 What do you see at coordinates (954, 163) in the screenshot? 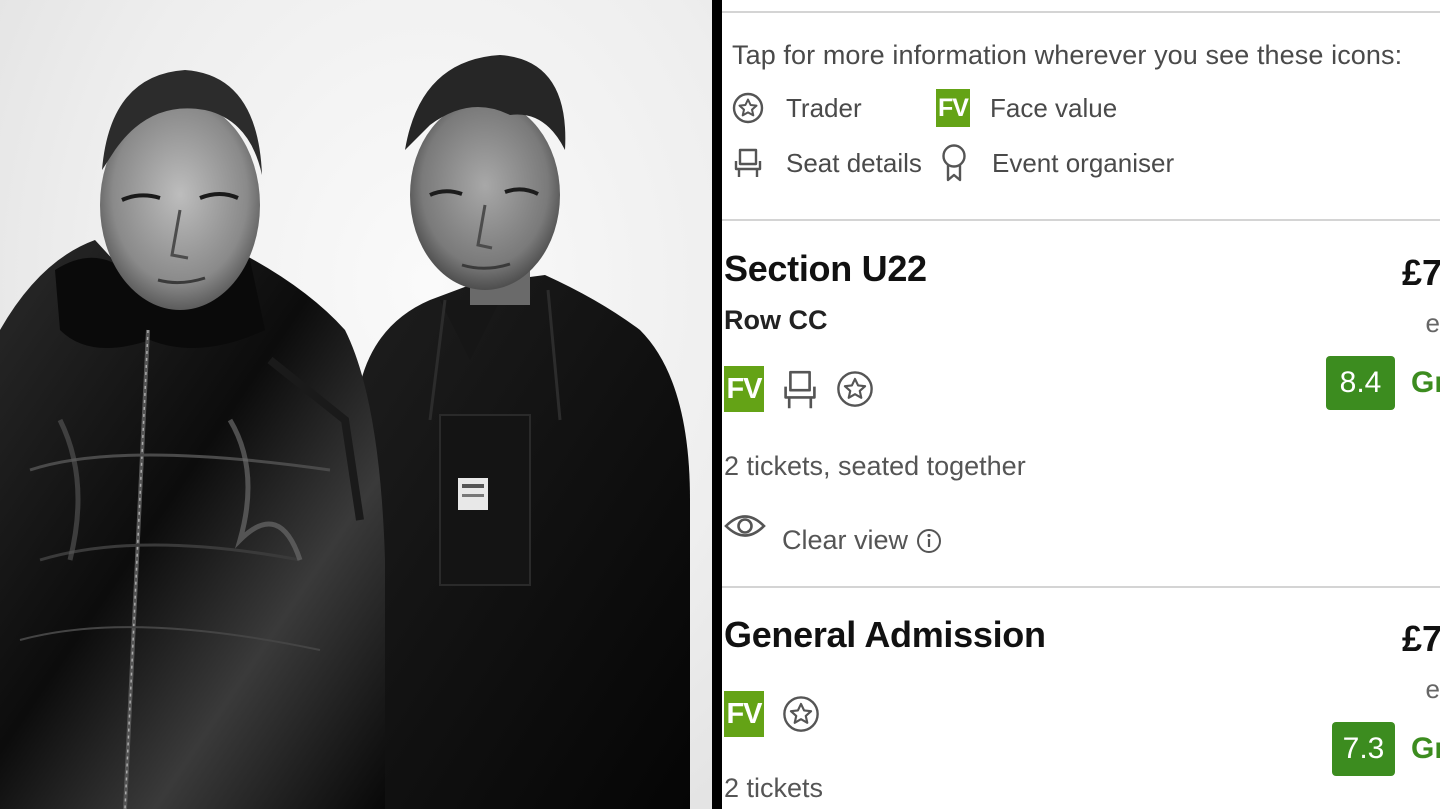
I see `award-ribbon-icon` at bounding box center [954, 163].